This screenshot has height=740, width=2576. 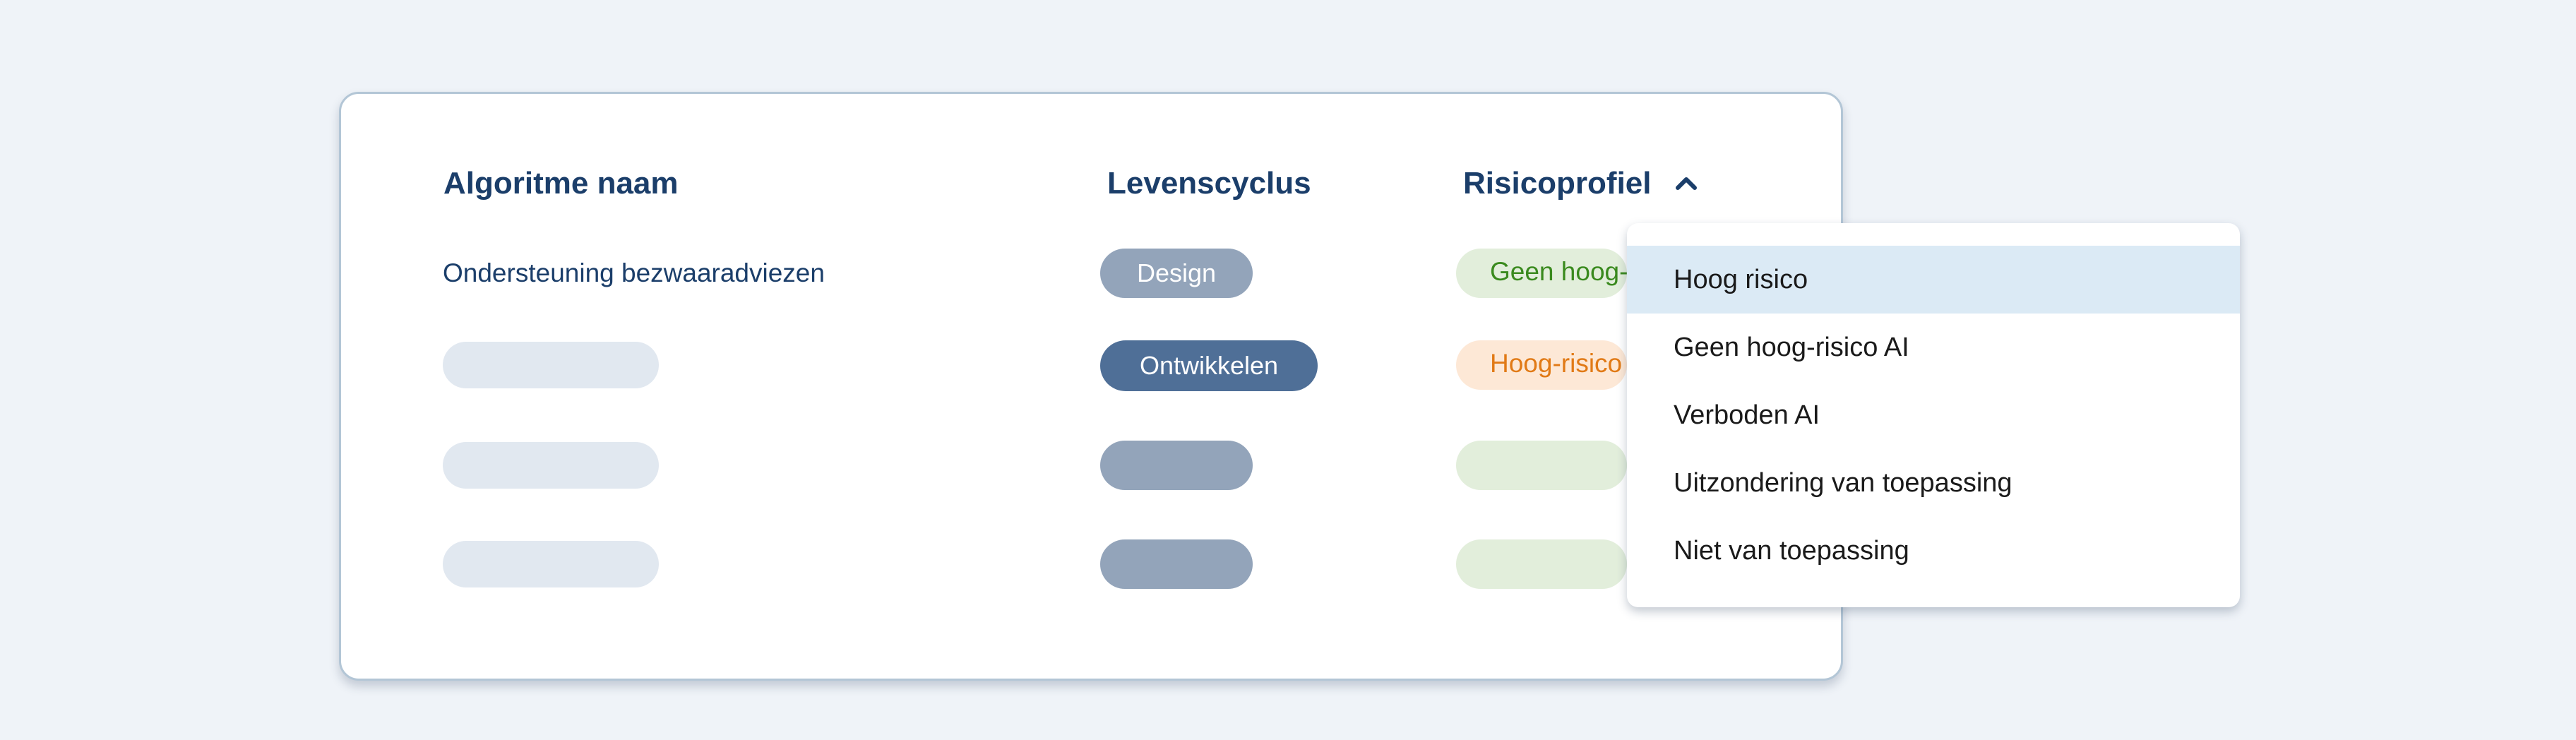 What do you see at coordinates (561, 183) in the screenshot?
I see `column-header-name: Algoritme naam` at bounding box center [561, 183].